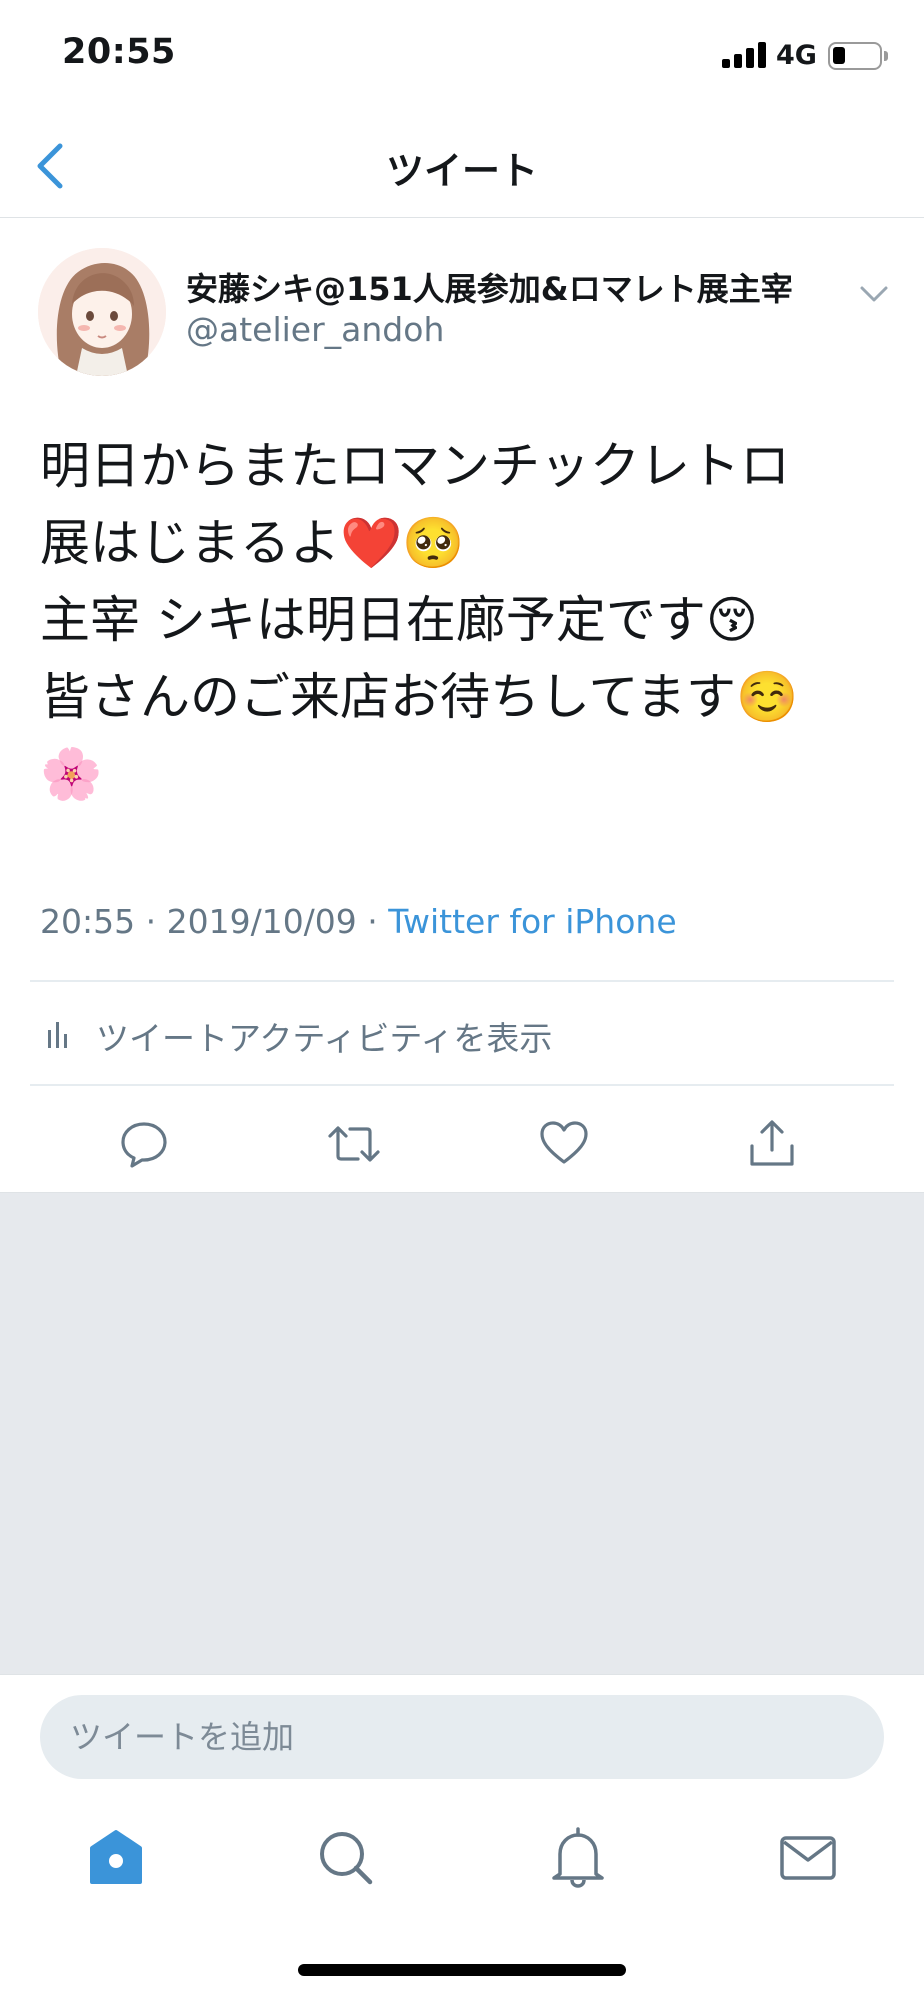 The image size is (924, 2000). What do you see at coordinates (252, 543) in the screenshot?
I see `tweet-text-line: 展はじまるよ❤️🥺` at bounding box center [252, 543].